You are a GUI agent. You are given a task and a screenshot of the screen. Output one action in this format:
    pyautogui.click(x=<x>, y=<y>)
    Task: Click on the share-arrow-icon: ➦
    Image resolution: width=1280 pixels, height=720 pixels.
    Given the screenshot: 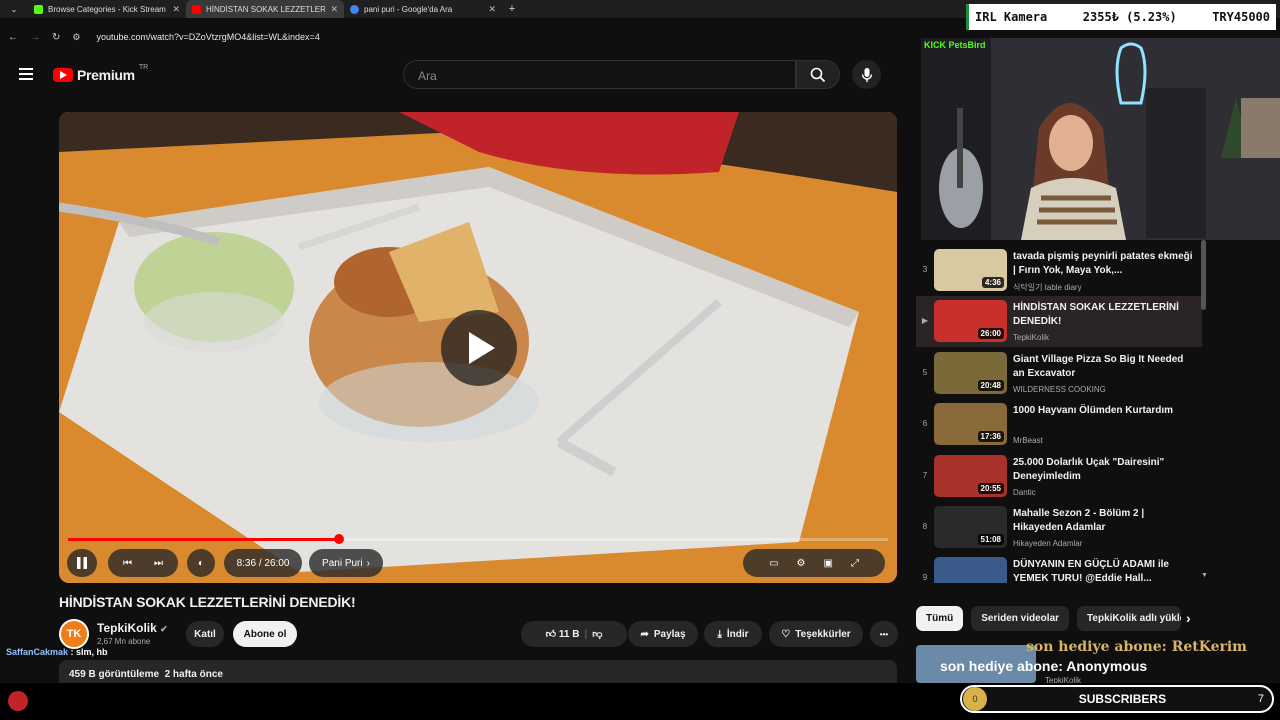 What is the action you would take?
    pyautogui.click(x=644, y=634)
    